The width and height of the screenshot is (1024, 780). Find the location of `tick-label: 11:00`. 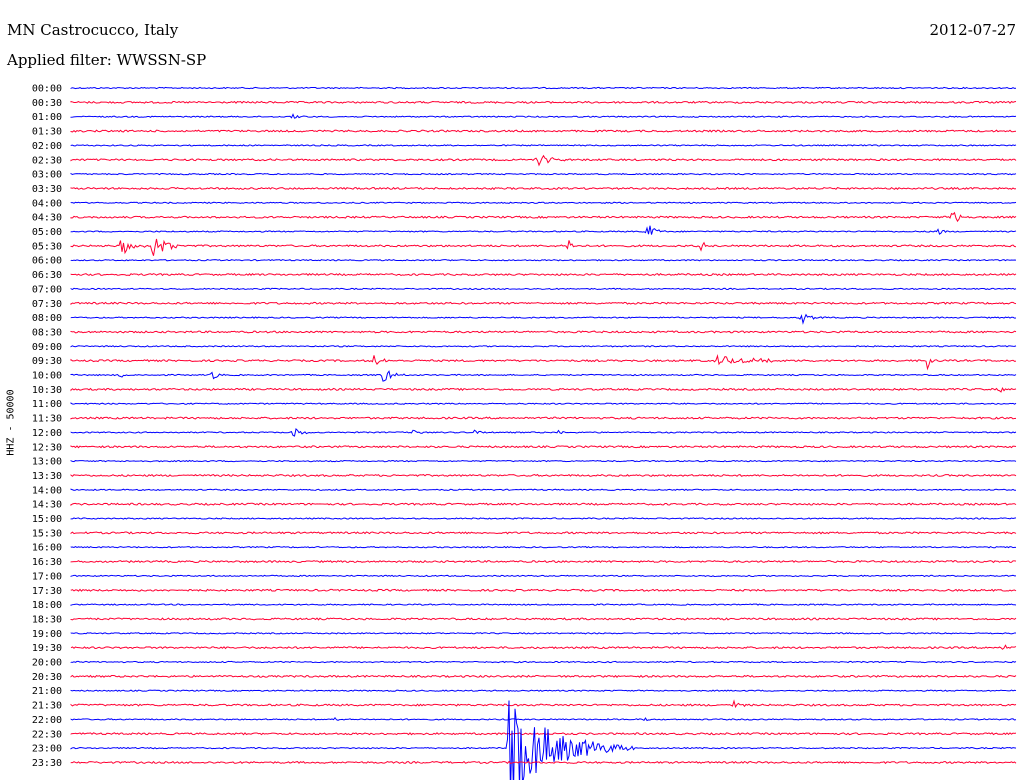

tick-label: 11:00 is located at coordinates (47, 404).